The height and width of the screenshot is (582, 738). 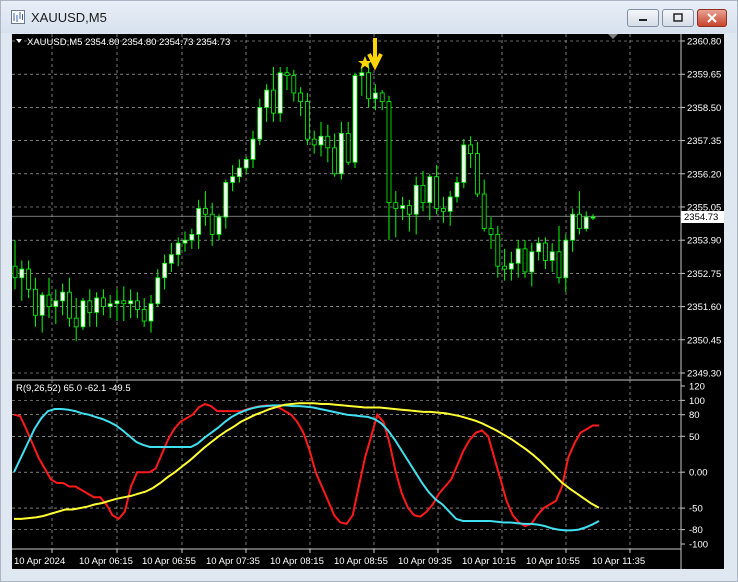 I want to click on title-bar: XAUUSD,M5, so click(x=369, y=17).